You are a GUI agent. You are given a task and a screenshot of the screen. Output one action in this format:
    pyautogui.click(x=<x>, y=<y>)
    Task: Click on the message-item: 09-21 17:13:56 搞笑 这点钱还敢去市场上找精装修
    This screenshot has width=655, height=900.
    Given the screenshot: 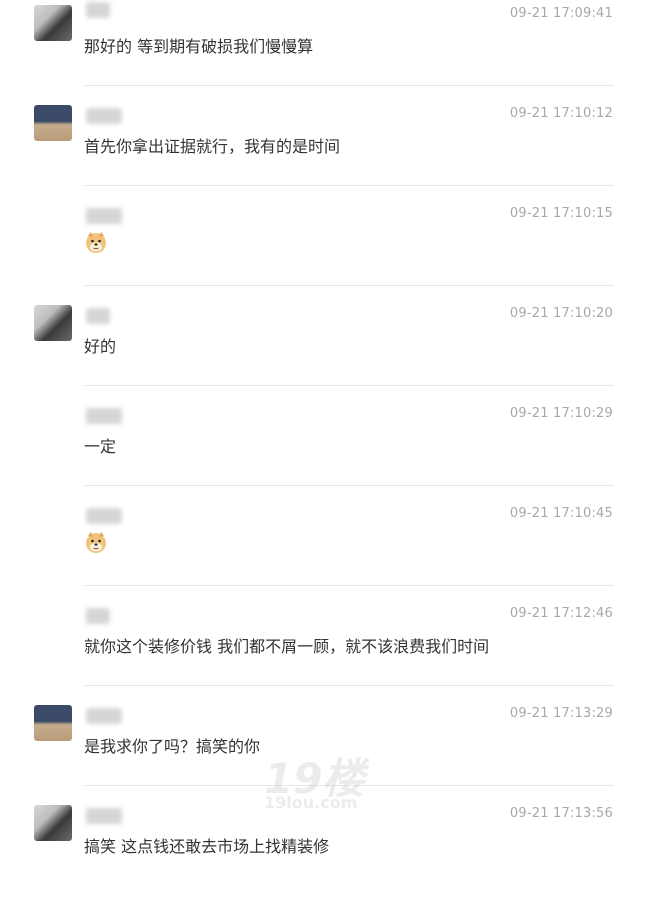 What is the action you would take?
    pyautogui.click(x=327, y=850)
    